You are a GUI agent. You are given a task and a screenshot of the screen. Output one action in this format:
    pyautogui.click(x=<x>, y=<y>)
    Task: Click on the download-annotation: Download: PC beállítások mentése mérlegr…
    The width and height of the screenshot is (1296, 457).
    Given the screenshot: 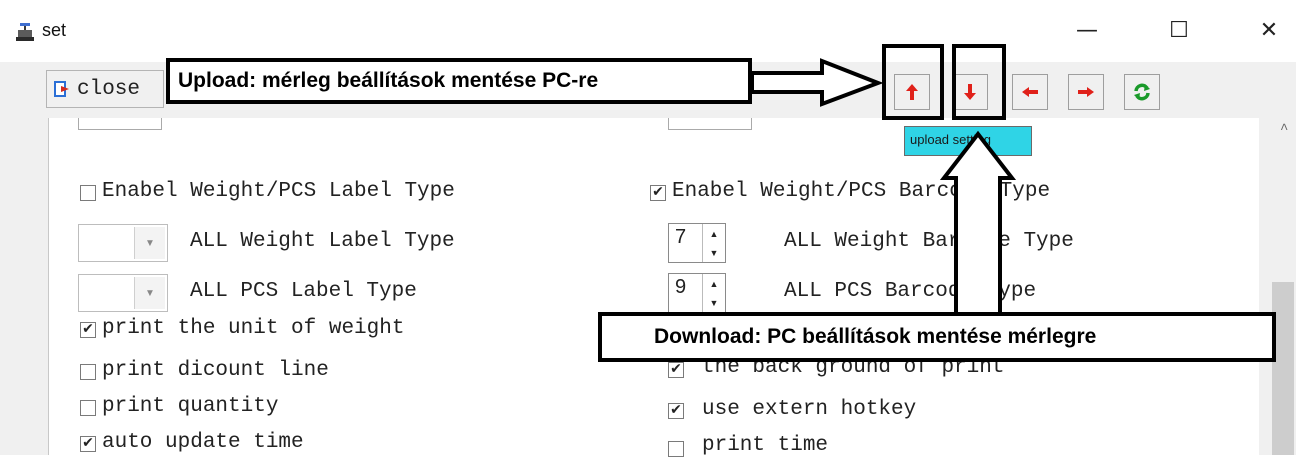 What is the action you would take?
    pyautogui.click(x=937, y=337)
    